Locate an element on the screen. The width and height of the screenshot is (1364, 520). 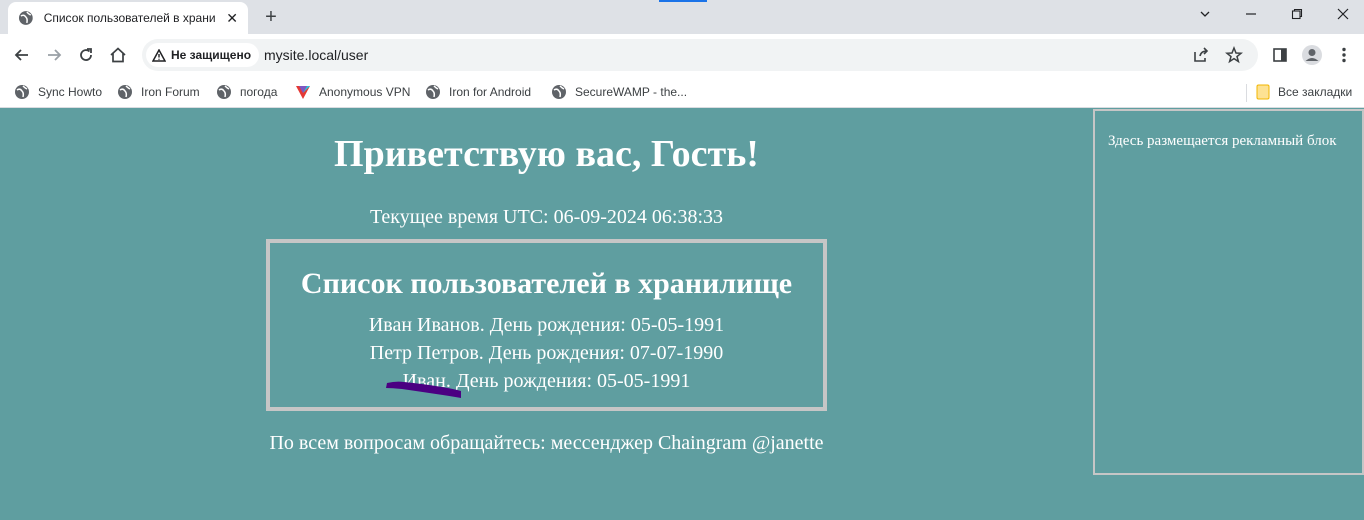
list-item: Петр Петров. День рождения: 07-07-1990 is located at coordinates (546, 353).